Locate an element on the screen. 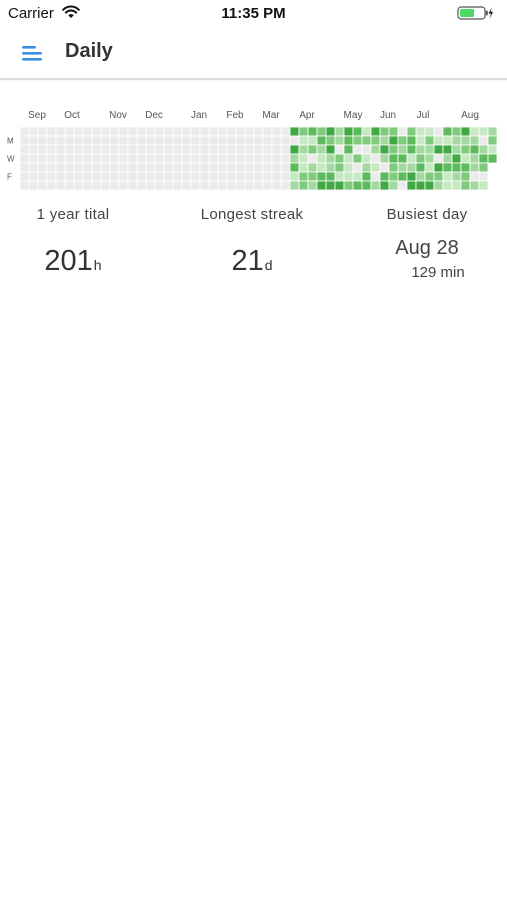 Image resolution: width=507 pixels, height=900 pixels. month-label: Aug is located at coordinates (470, 115).